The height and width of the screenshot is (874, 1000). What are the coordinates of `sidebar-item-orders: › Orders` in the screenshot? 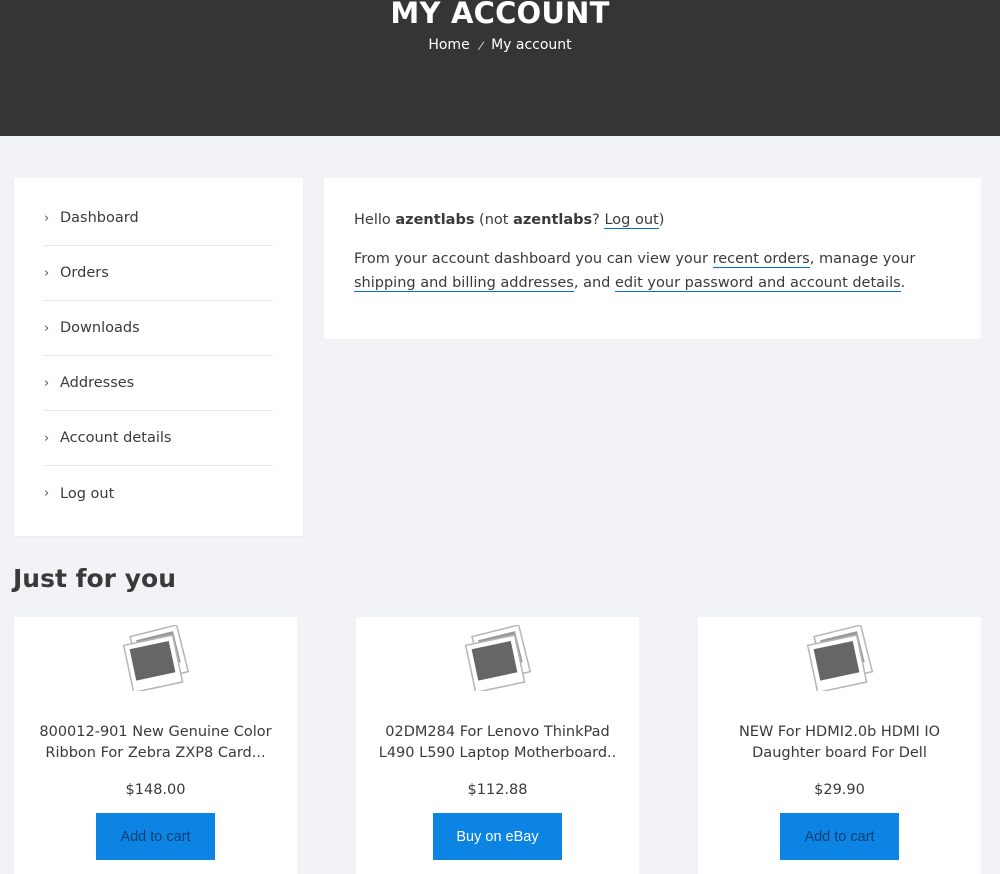 It's located at (158, 273).